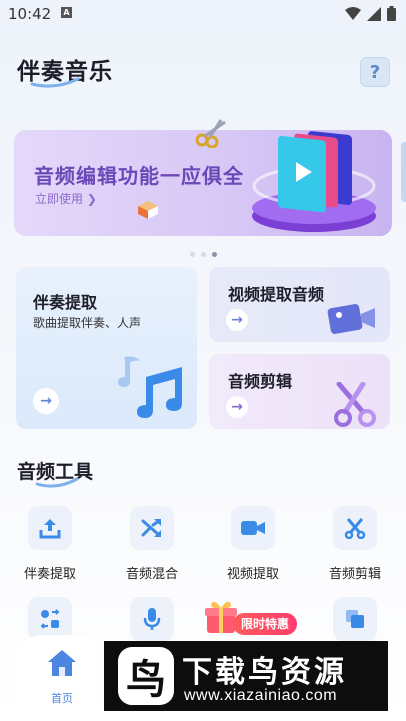 The width and height of the screenshot is (406, 721). Describe the element at coordinates (261, 695) in the screenshot. I see `watermark-url: www.xiazainiao.com` at that location.